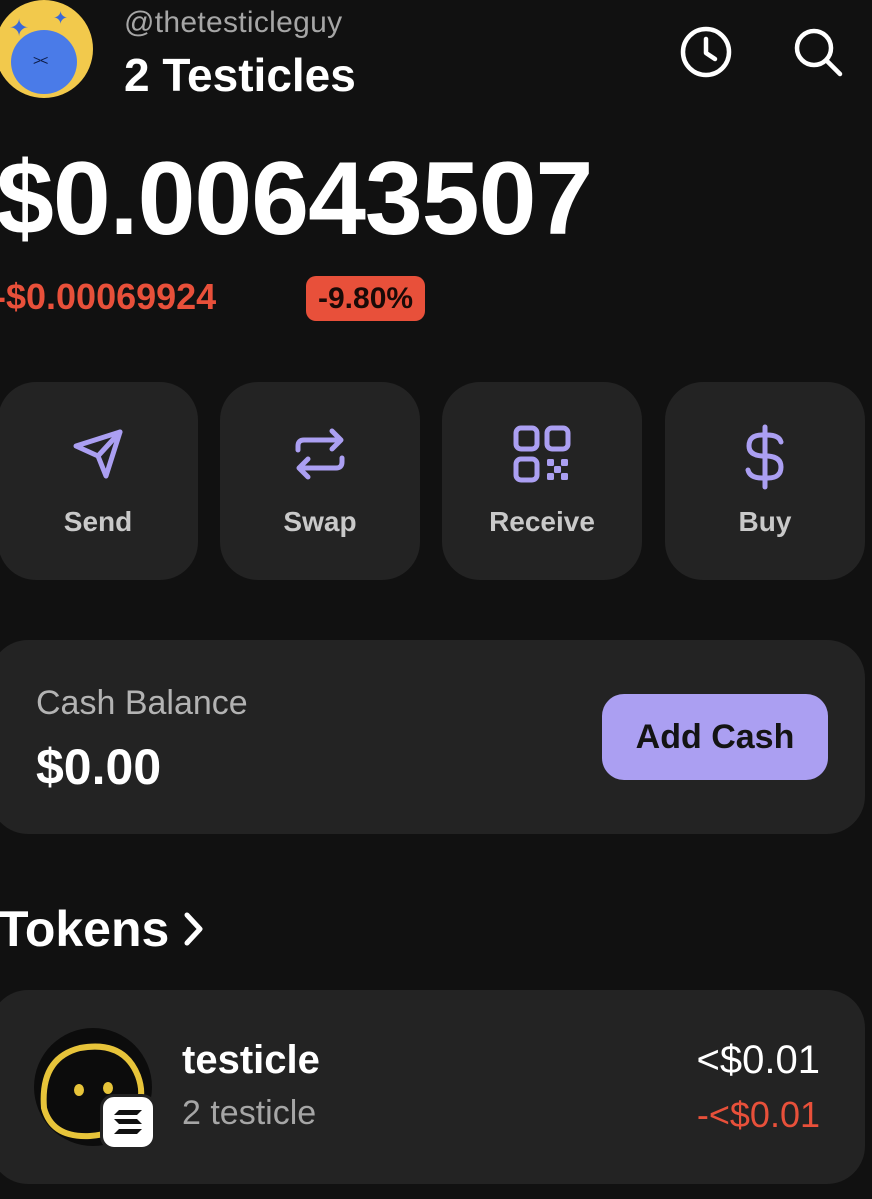 The height and width of the screenshot is (1199, 872). What do you see at coordinates (542, 521) in the screenshot?
I see `receive-label: Receive` at bounding box center [542, 521].